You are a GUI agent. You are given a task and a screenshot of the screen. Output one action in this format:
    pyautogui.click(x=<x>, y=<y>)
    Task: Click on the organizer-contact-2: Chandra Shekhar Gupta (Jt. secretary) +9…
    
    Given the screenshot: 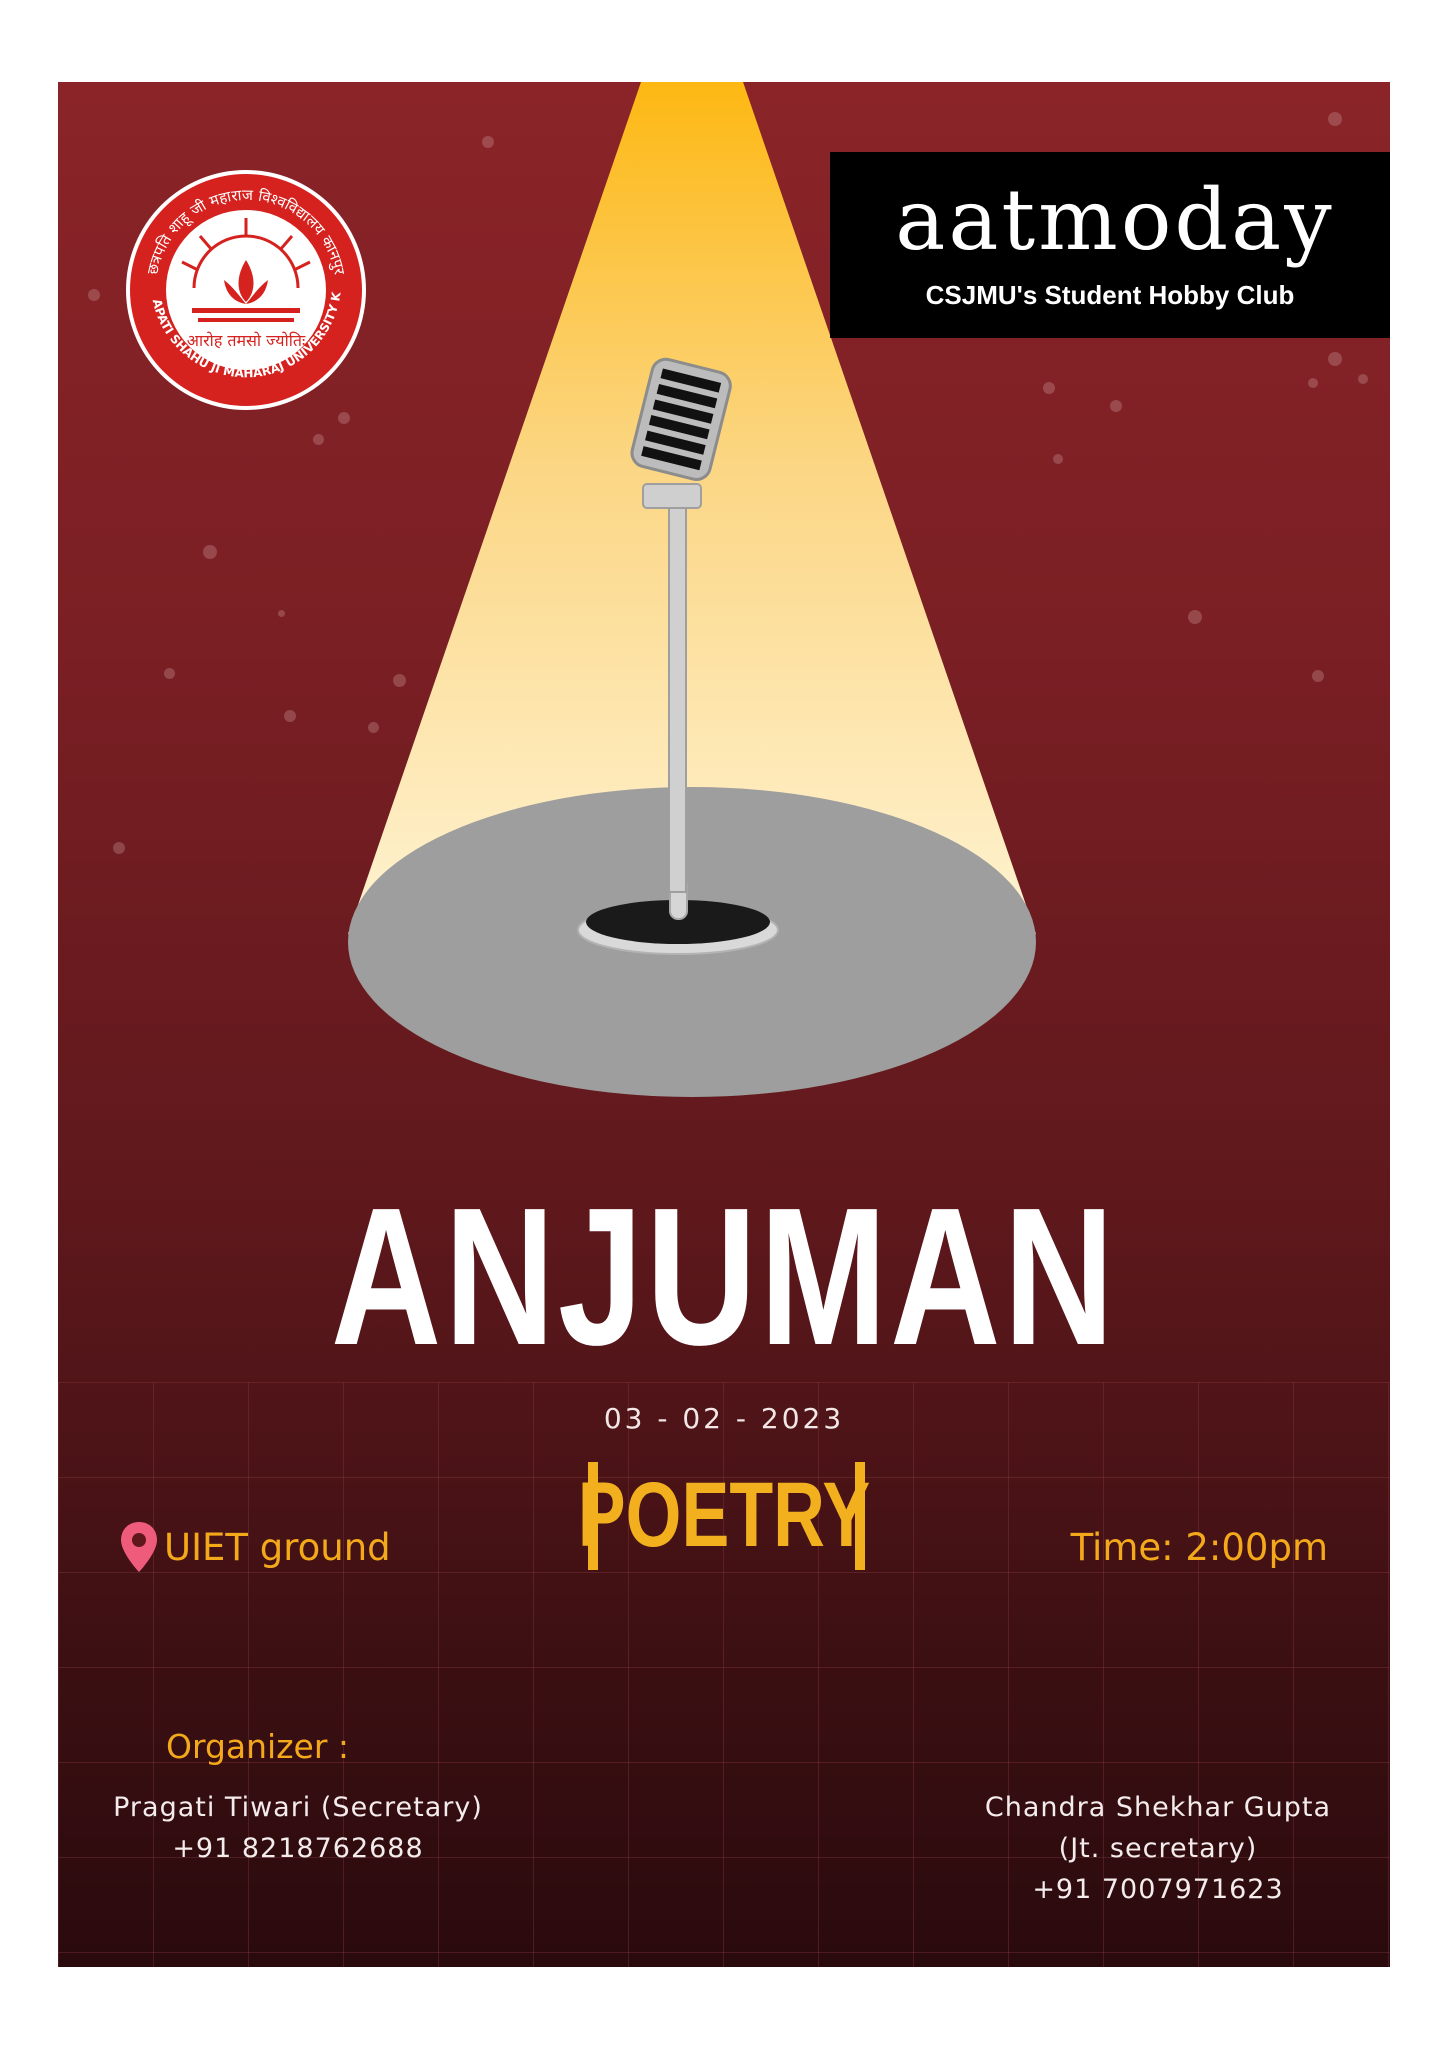 What is the action you would take?
    pyautogui.click(x=1158, y=1848)
    